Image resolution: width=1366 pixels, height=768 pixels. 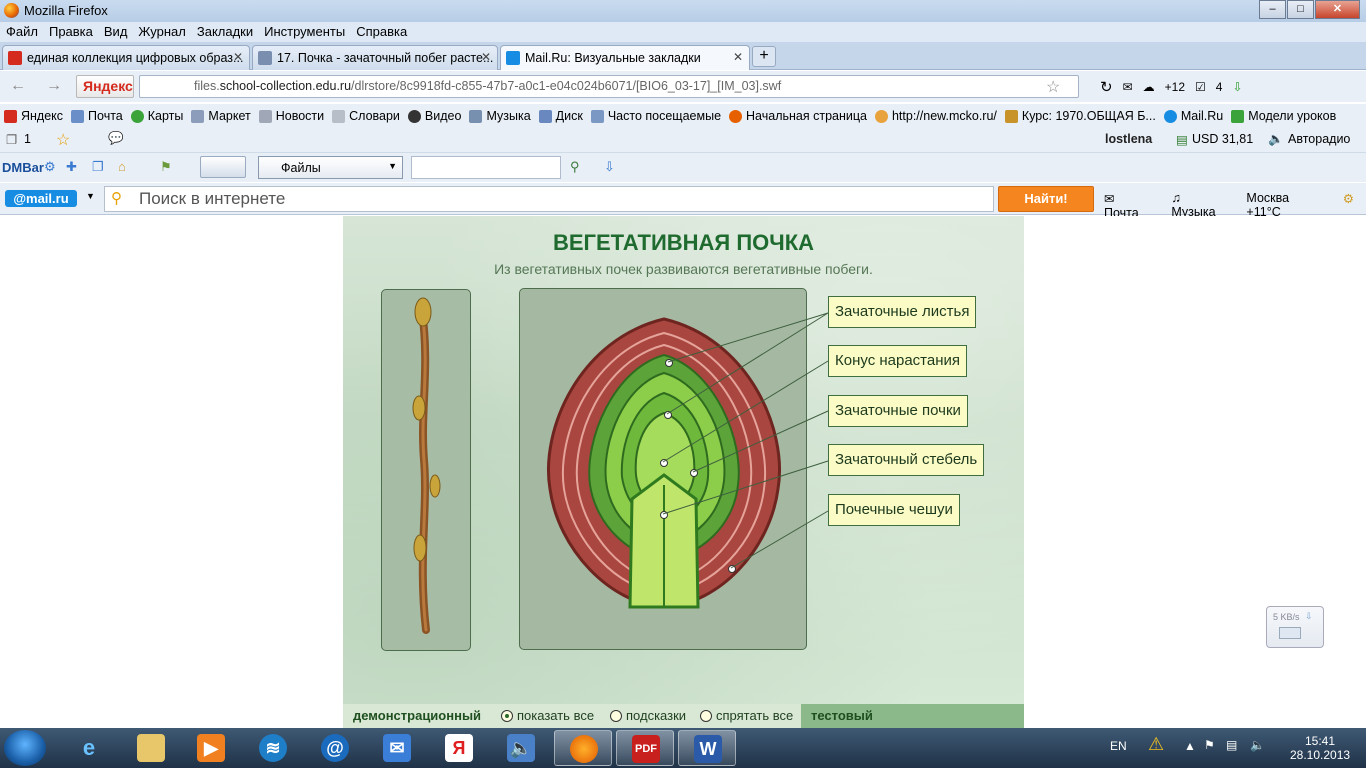 I want to click on bookmark-mcko: http://new.mcko.ru/, so click(x=935, y=116).